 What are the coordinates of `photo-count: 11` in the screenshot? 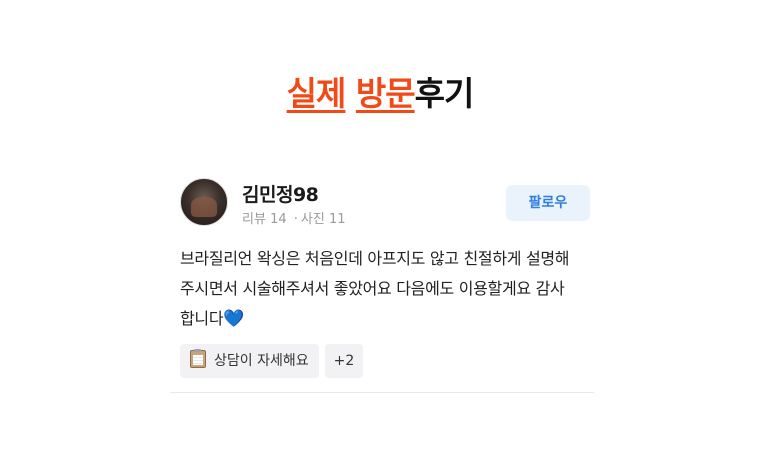 It's located at (337, 219).